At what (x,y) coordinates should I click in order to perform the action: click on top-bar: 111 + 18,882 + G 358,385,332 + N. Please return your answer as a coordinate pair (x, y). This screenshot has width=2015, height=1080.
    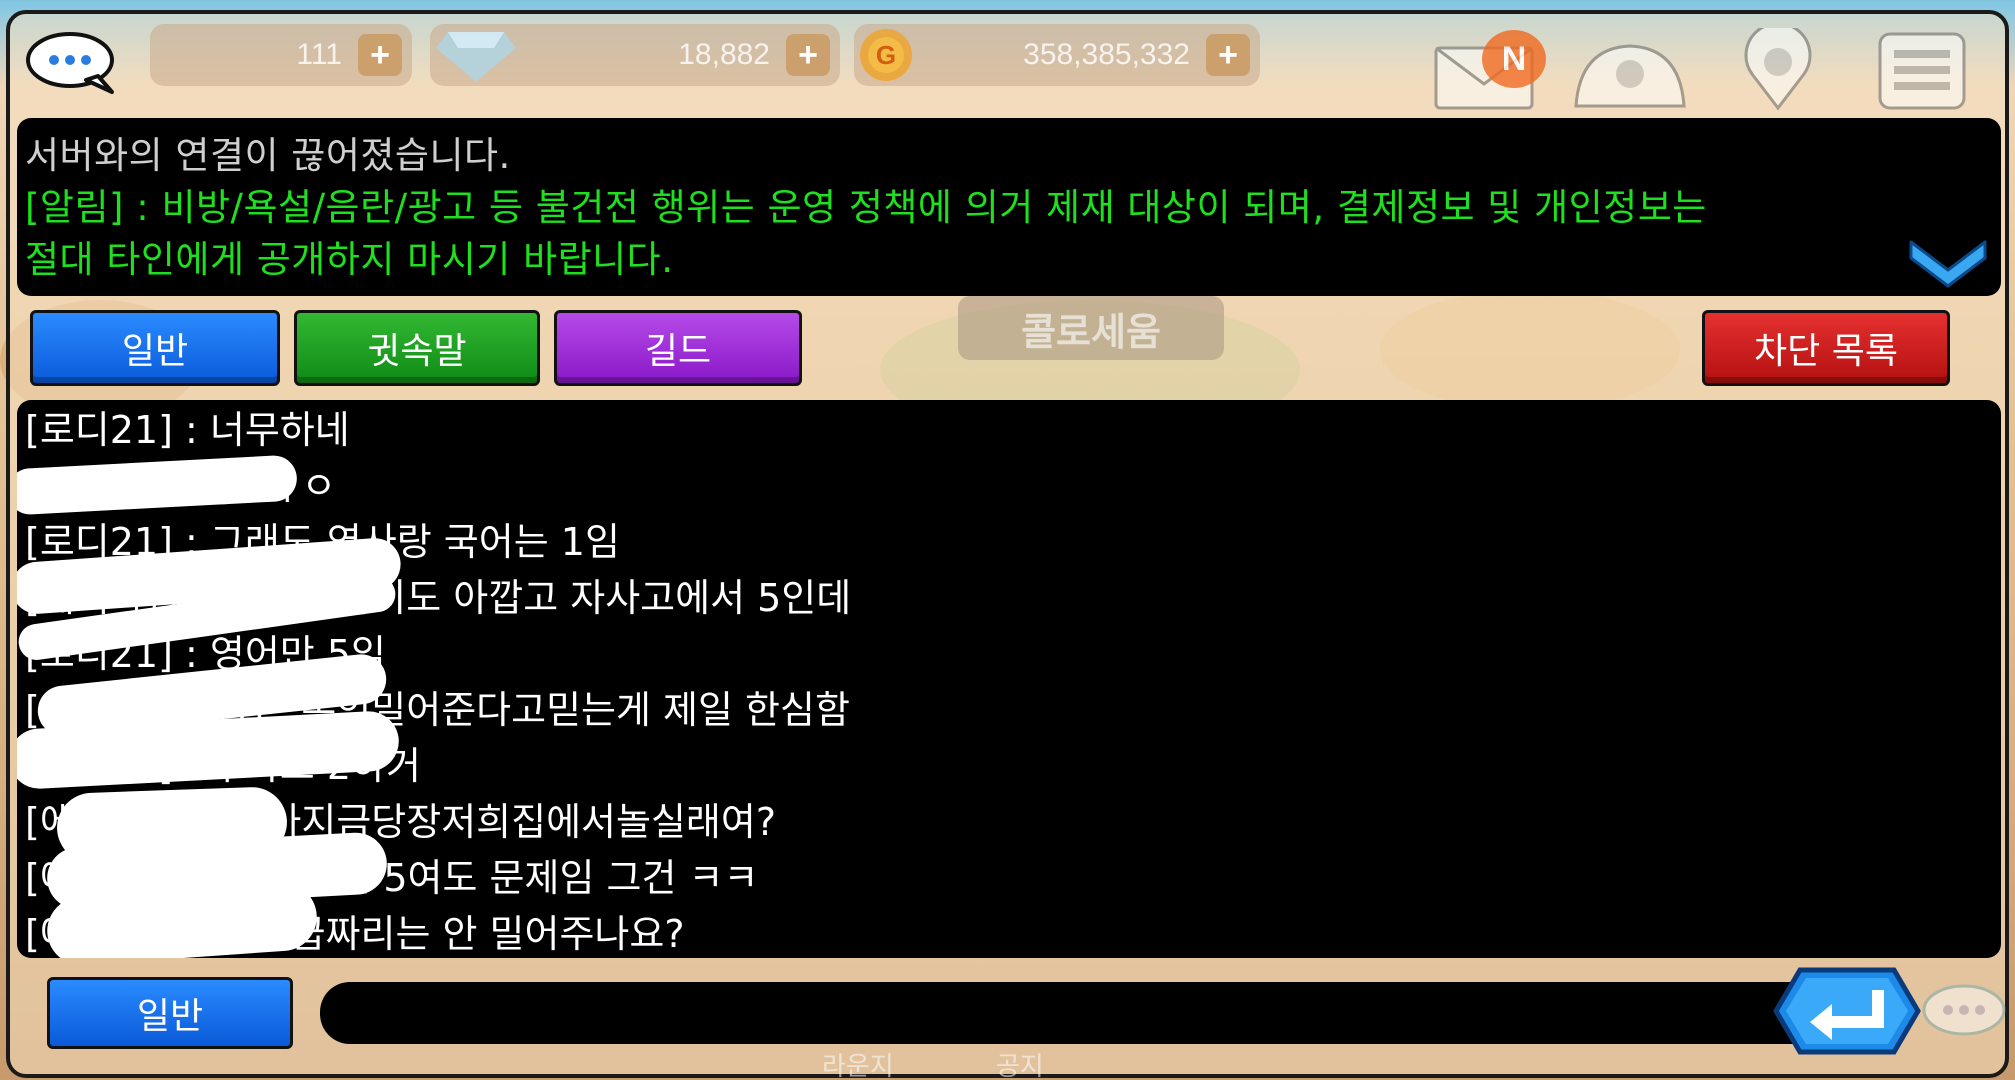
    Looking at the image, I should click on (1007, 56).